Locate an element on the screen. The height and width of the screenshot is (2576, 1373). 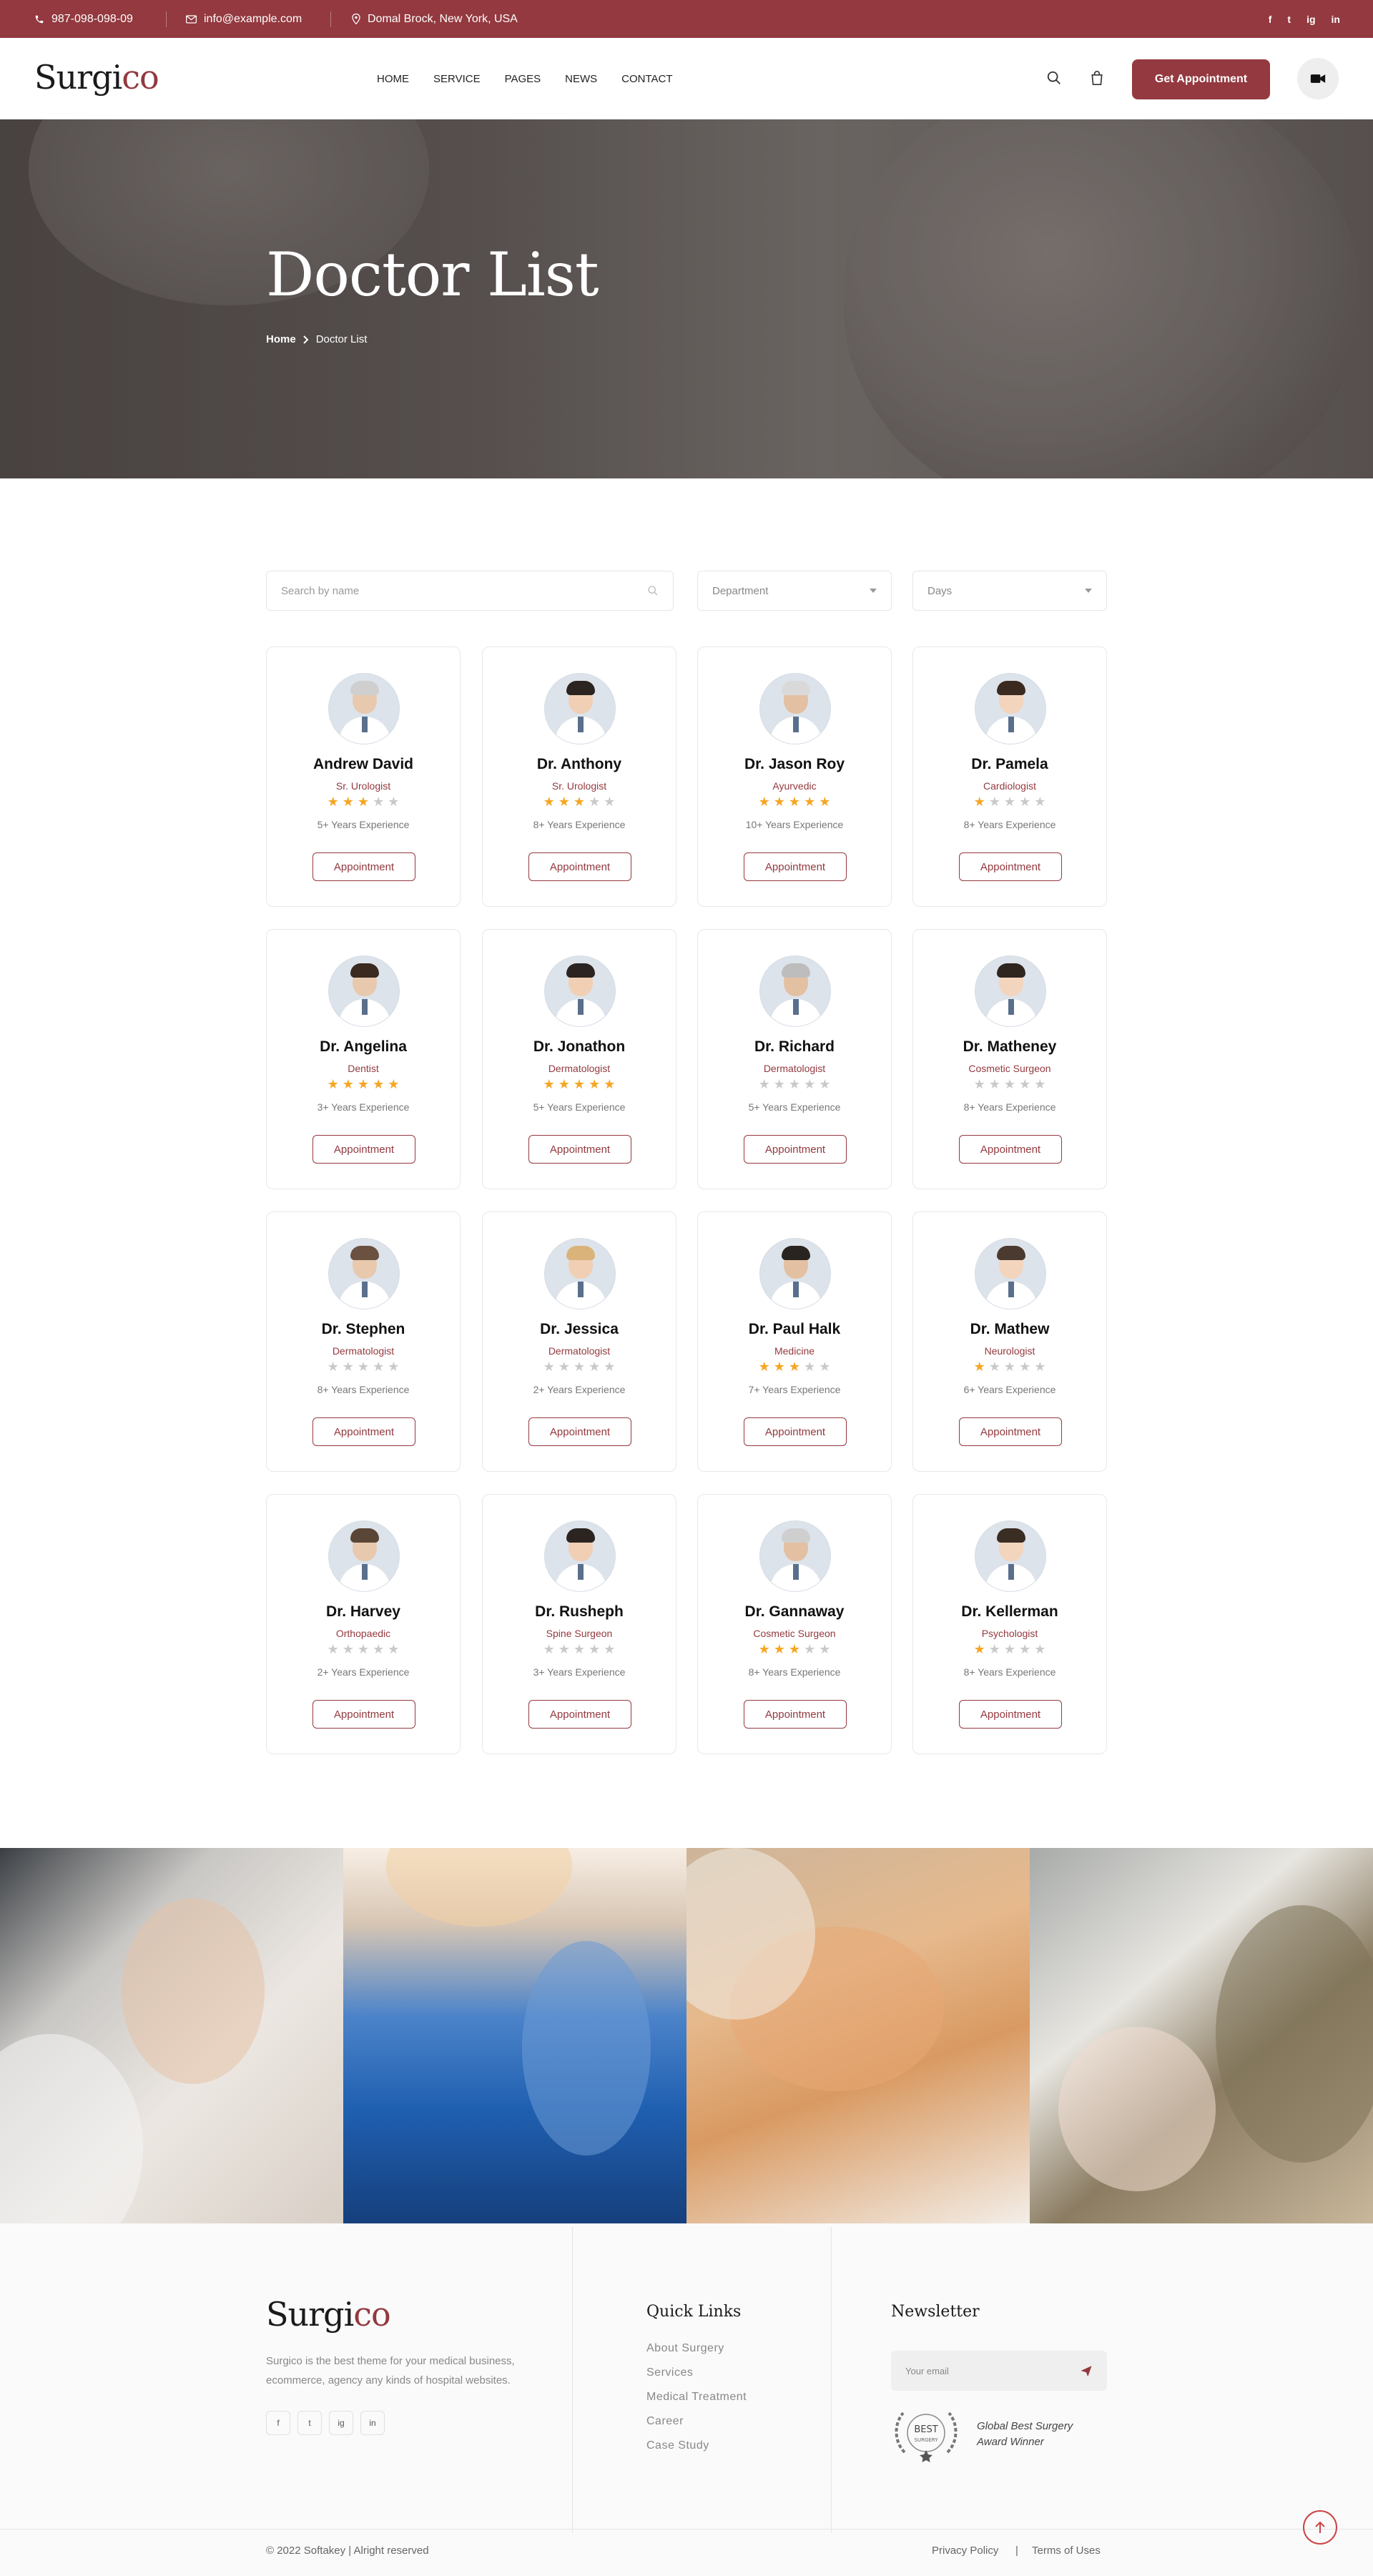
doctor-name: Dr. Rusheph is located at coordinates (579, 1612).